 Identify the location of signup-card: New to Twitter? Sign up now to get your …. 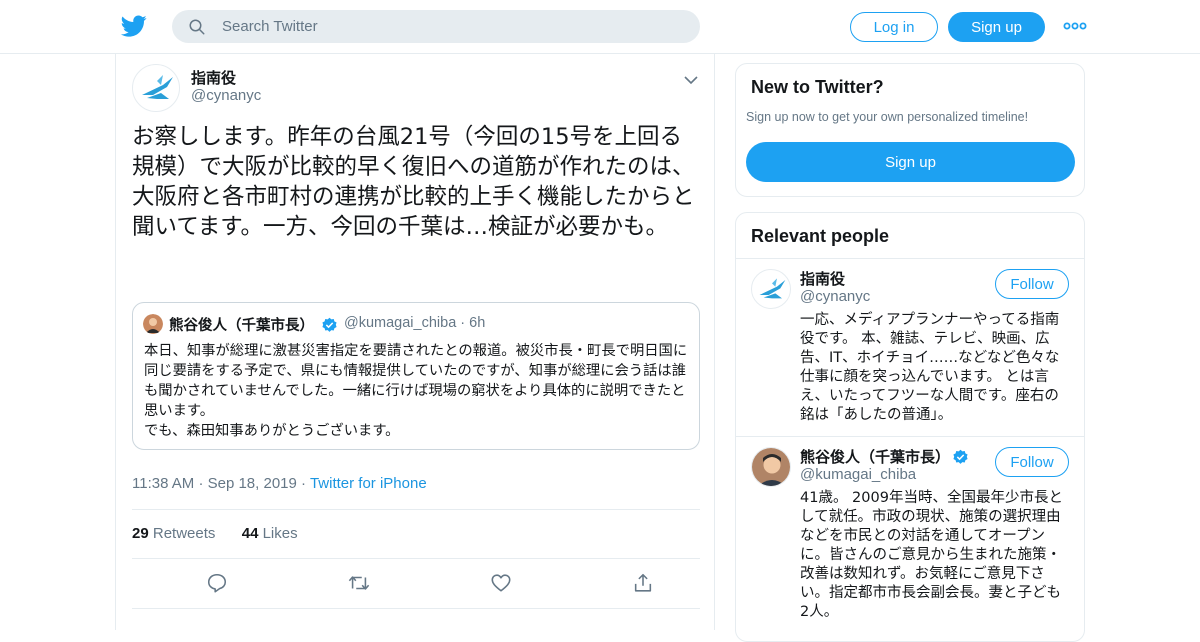
(910, 130).